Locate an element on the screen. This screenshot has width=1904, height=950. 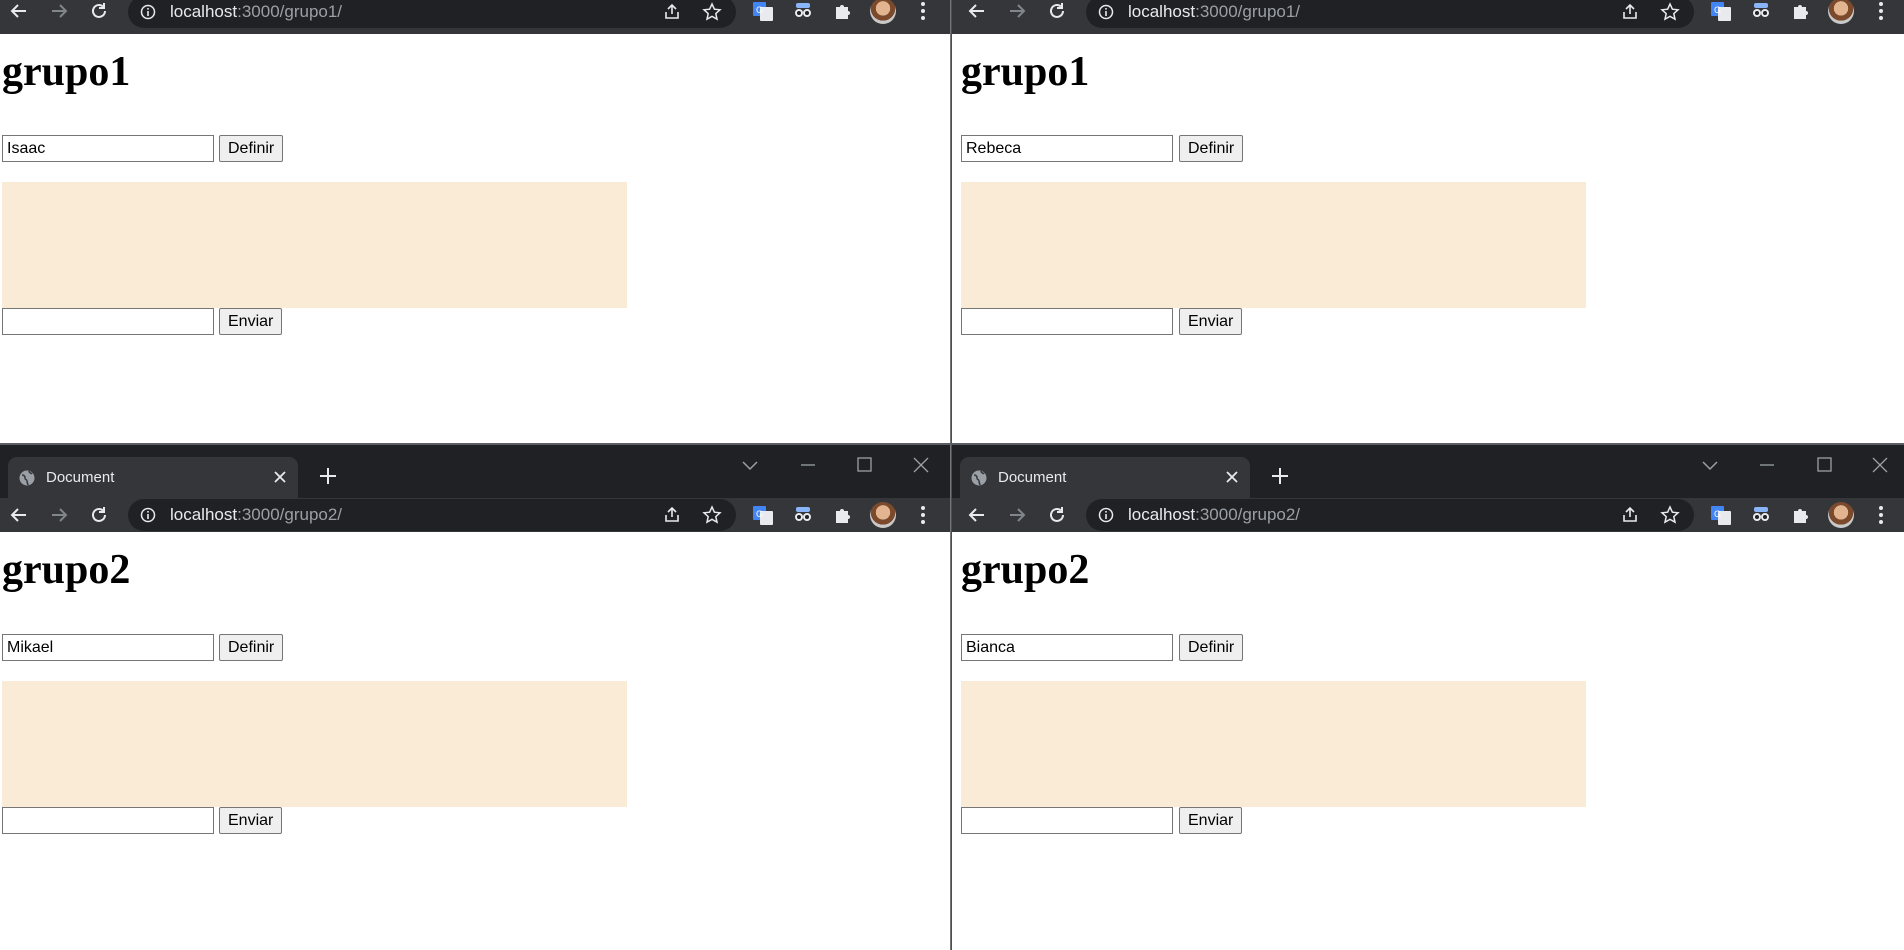
browser-toolbar: localhost:3000/grupo1/ G is located at coordinates (1428, 17).